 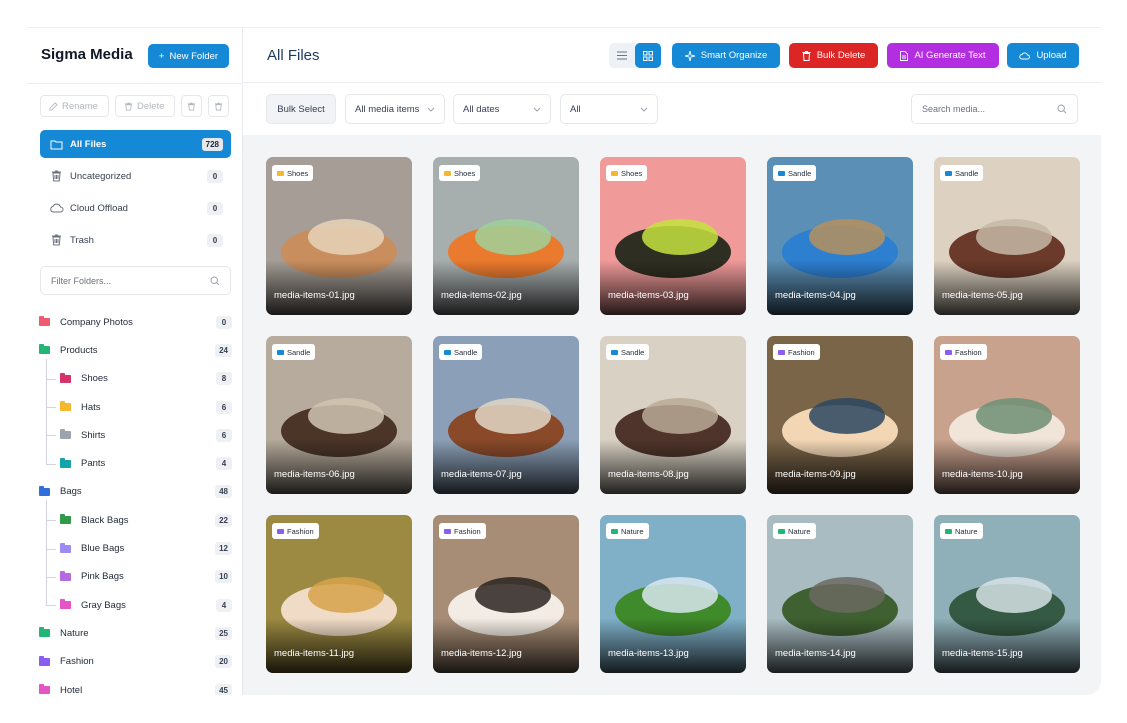 What do you see at coordinates (135, 520) in the screenshot?
I see `folder-item: Black Bags 22` at bounding box center [135, 520].